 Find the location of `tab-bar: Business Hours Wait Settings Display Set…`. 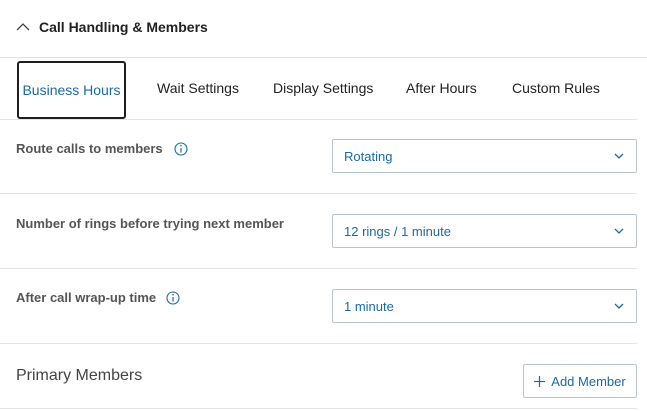

tab-bar: Business Hours Wait Settings Display Set… is located at coordinates (318, 89).